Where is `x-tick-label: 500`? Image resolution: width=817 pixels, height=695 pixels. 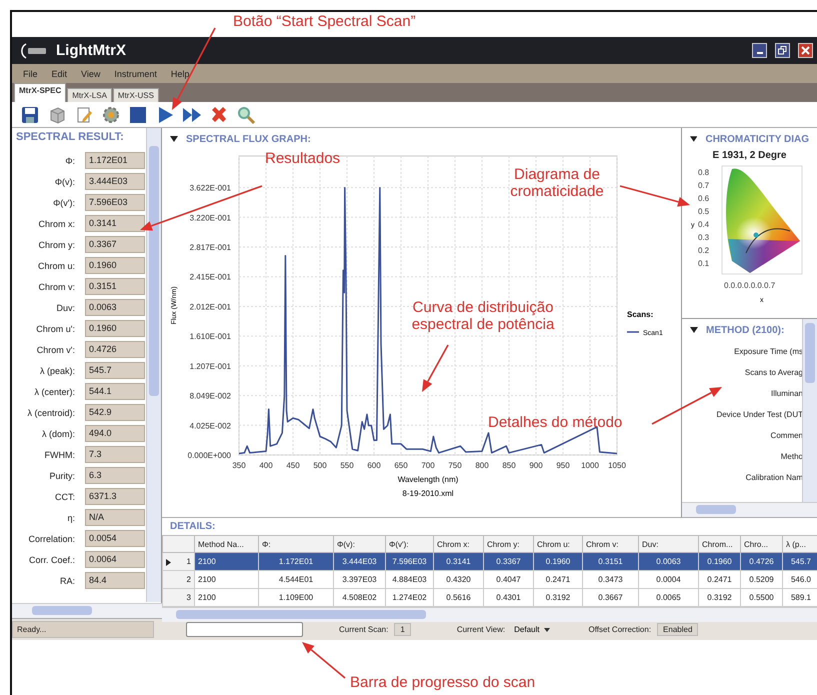
x-tick-label: 500 is located at coordinates (320, 465).